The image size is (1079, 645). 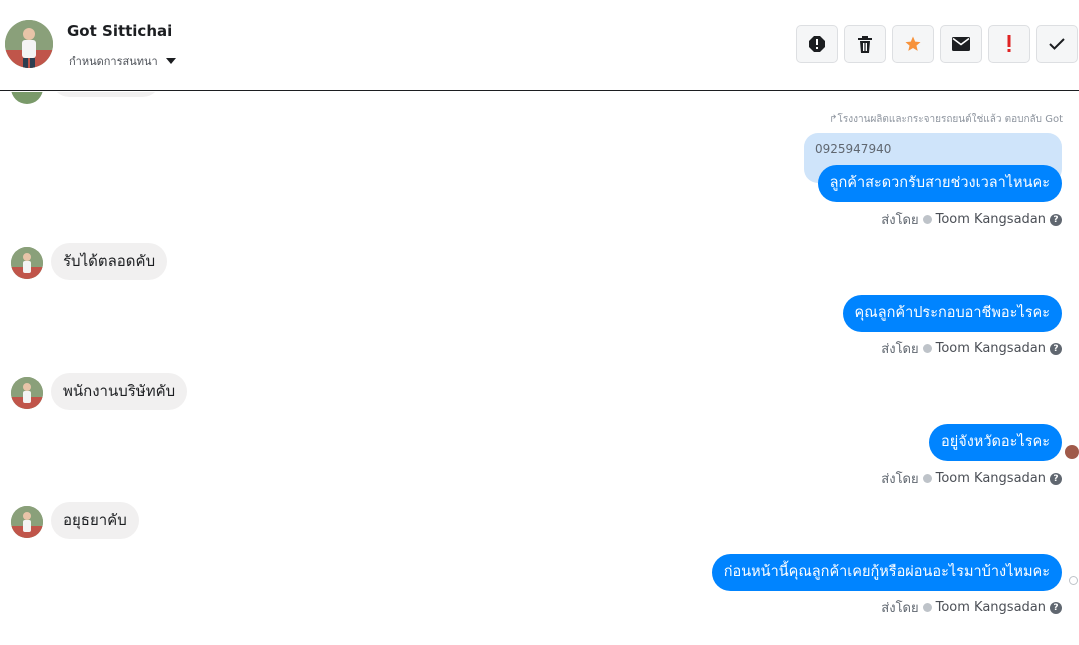 What do you see at coordinates (106, 94) in the screenshot?
I see `message-bubble-partial` at bounding box center [106, 94].